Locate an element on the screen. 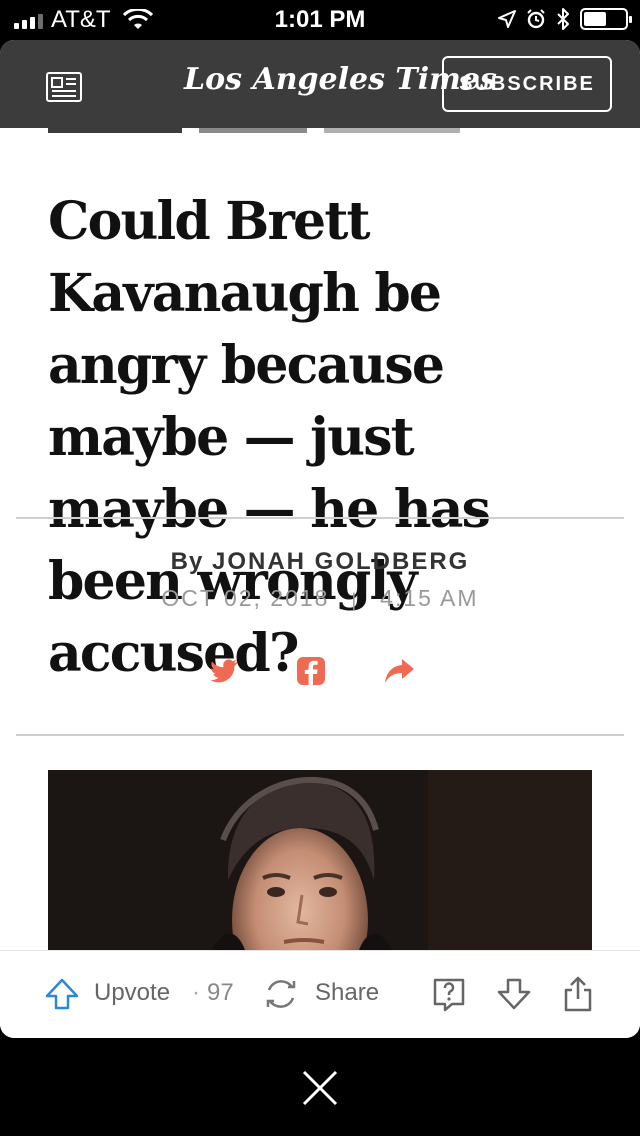 The image size is (640, 1136). social-share-row is located at coordinates (320, 672).